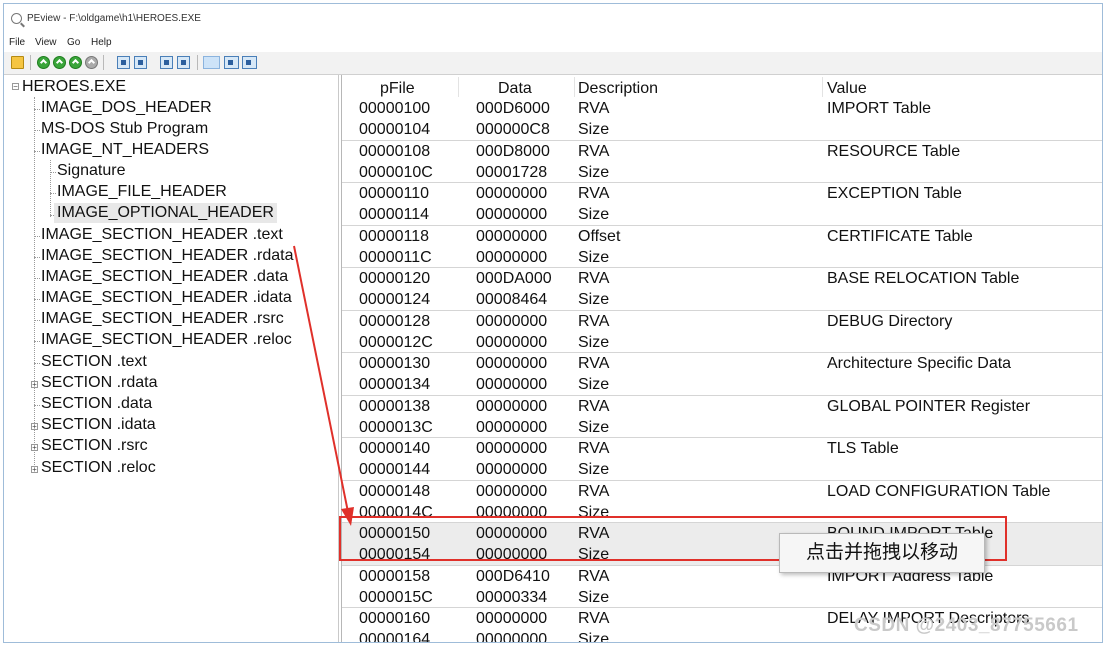 The height and width of the screenshot is (646, 1108). I want to click on cell-description: Offset, so click(599, 236).